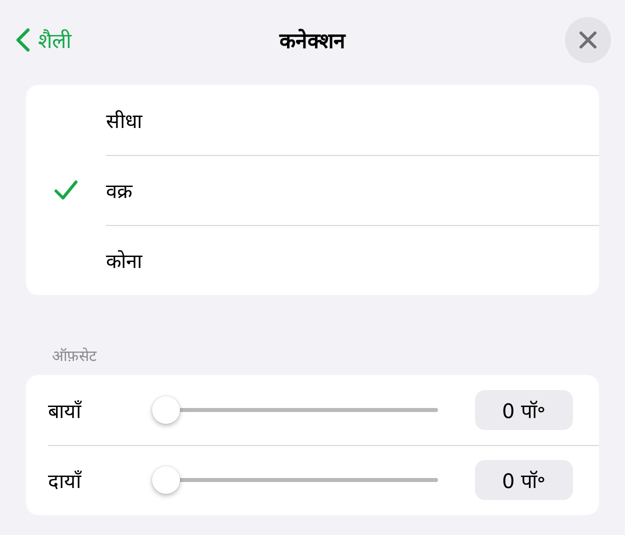 The height and width of the screenshot is (535, 625). I want to click on panel-title: कनेक्शन, so click(313, 41).